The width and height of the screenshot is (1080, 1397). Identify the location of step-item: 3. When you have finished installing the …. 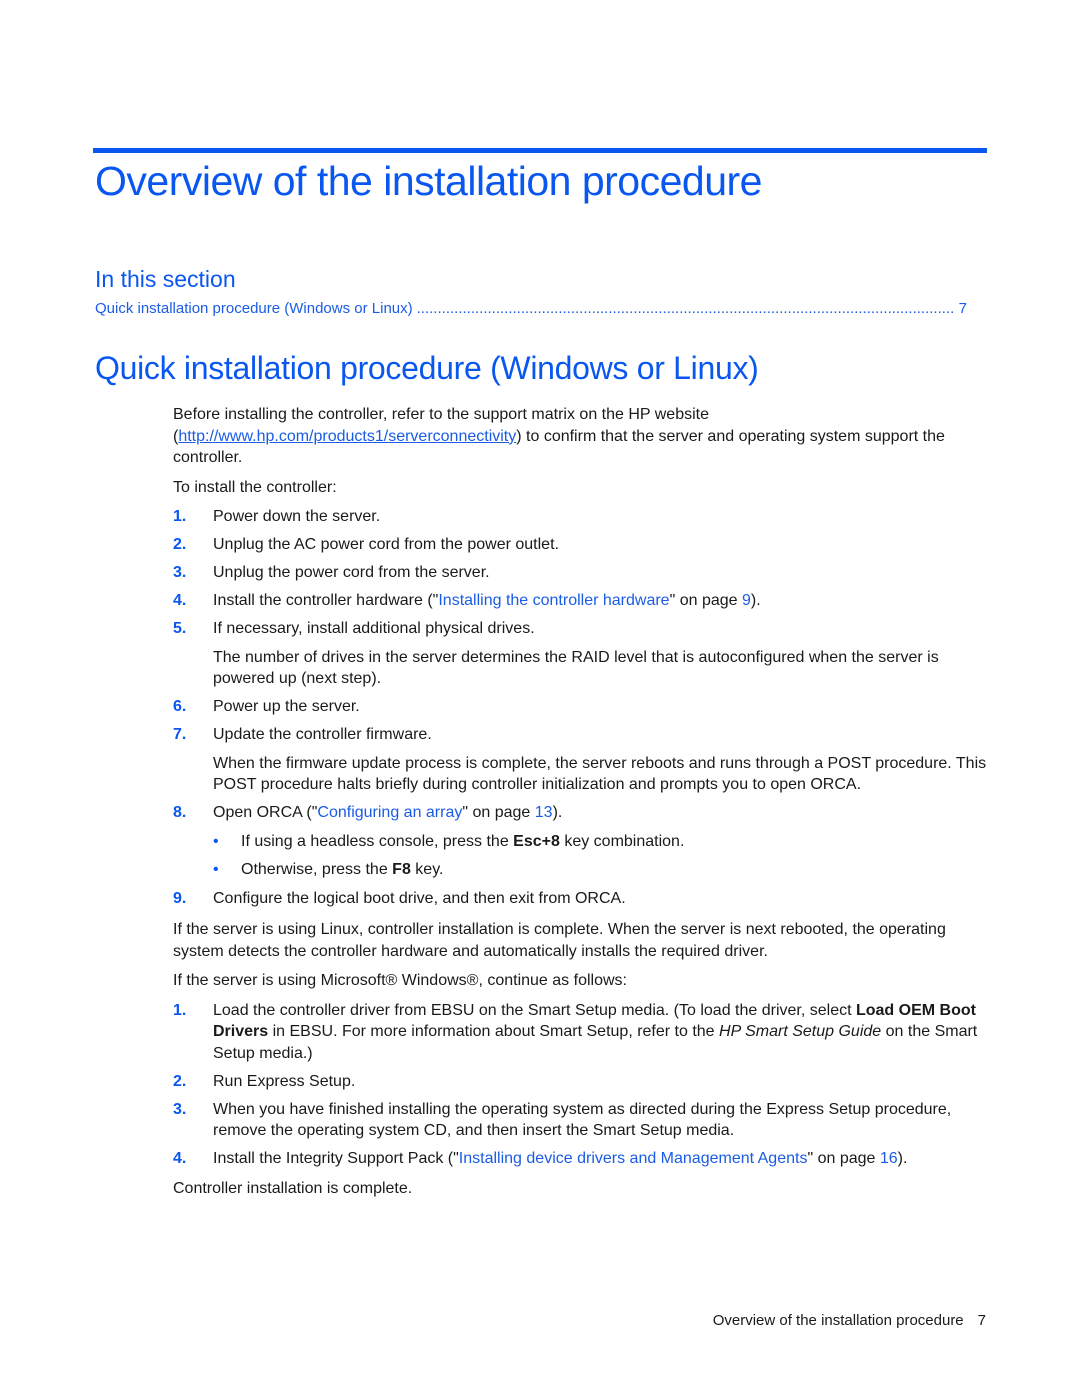
(580, 1120).